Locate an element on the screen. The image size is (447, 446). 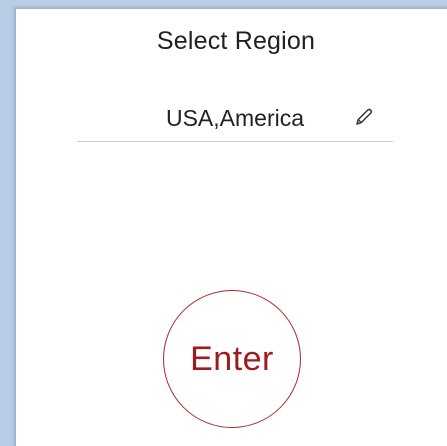
region-field: USA,America is located at coordinates (235, 119).